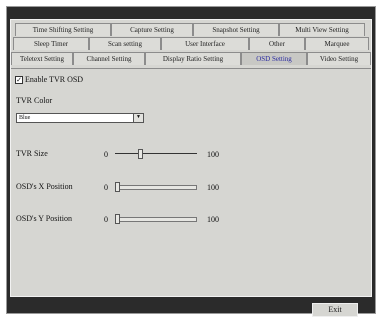 This screenshot has width=382, height=320. Describe the element at coordinates (109, 58) in the screenshot. I see `tab-channel: Channel Setting` at that location.